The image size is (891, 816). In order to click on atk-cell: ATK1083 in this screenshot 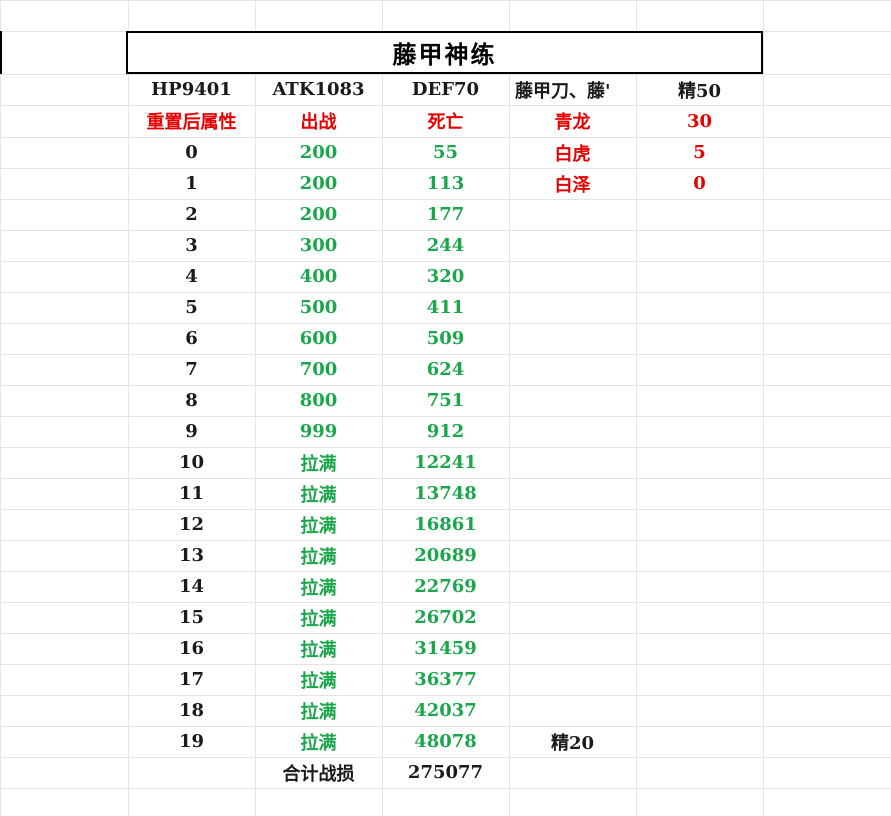, I will do `click(318, 89)`.